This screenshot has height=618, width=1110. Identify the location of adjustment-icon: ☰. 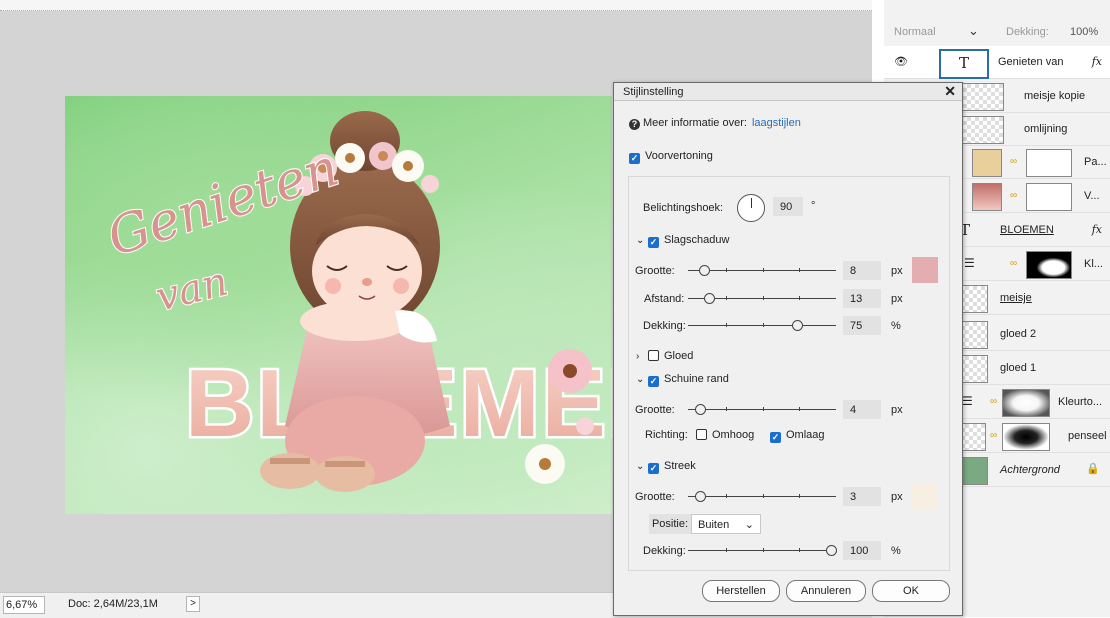
(967, 401).